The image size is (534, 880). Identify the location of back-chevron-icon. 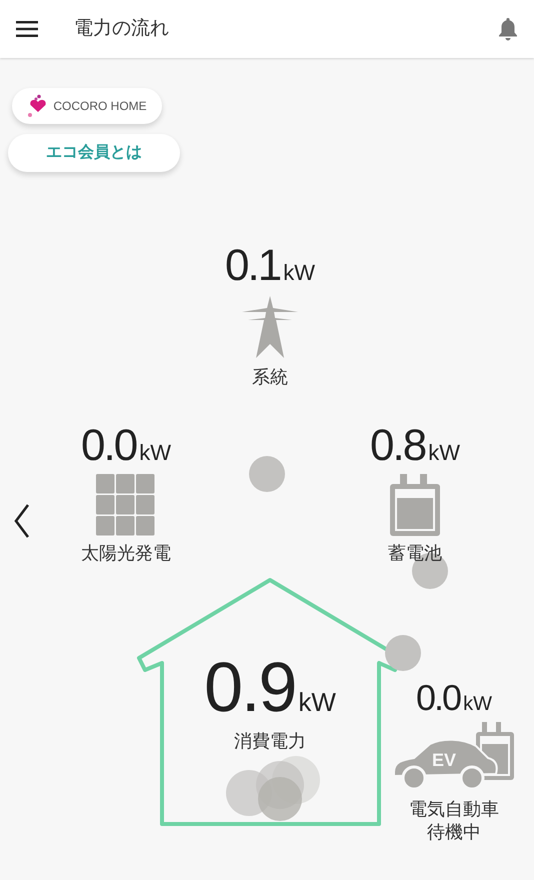
(22, 521).